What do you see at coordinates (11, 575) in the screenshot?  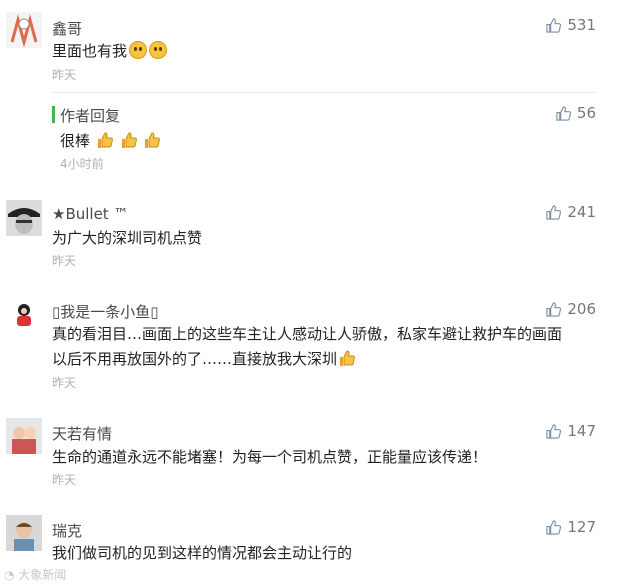 I see `watermark-logo-icon: ◔` at bounding box center [11, 575].